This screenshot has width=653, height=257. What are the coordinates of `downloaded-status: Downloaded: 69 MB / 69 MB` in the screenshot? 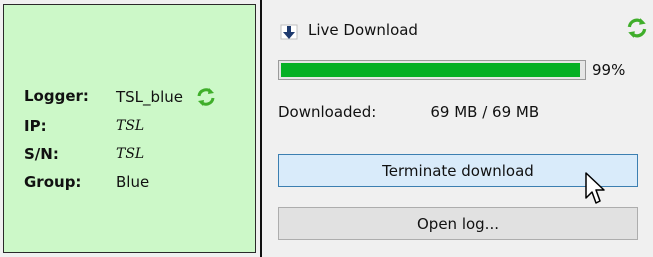 It's located at (408, 112).